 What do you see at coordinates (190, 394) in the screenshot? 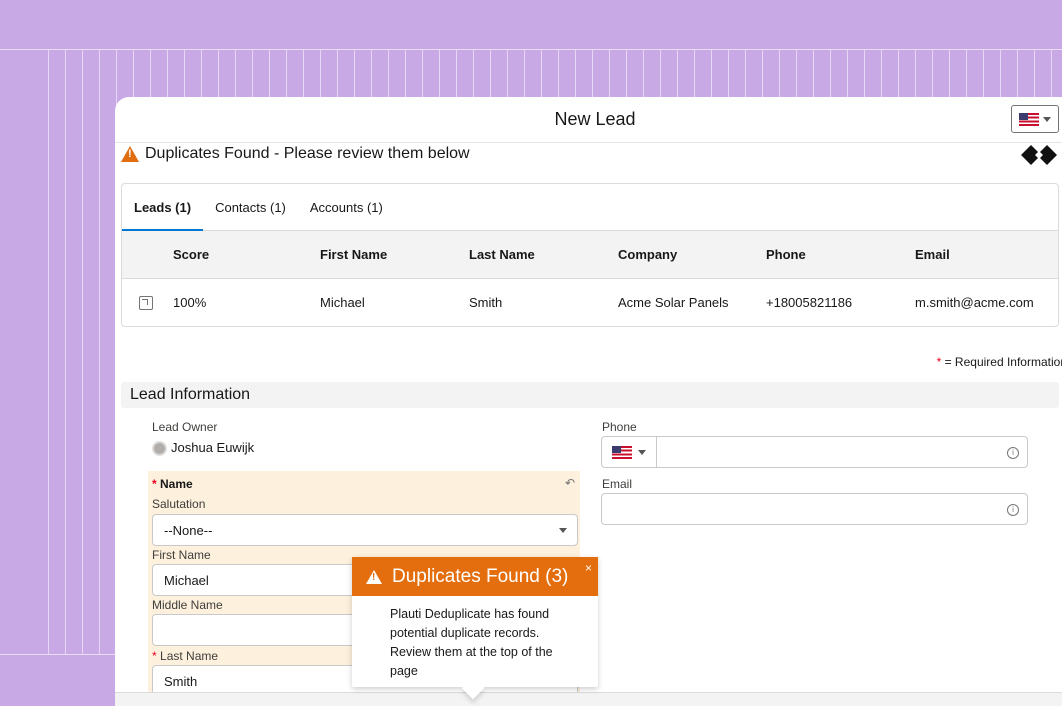
I see `section-title: Lead Information` at bounding box center [190, 394].